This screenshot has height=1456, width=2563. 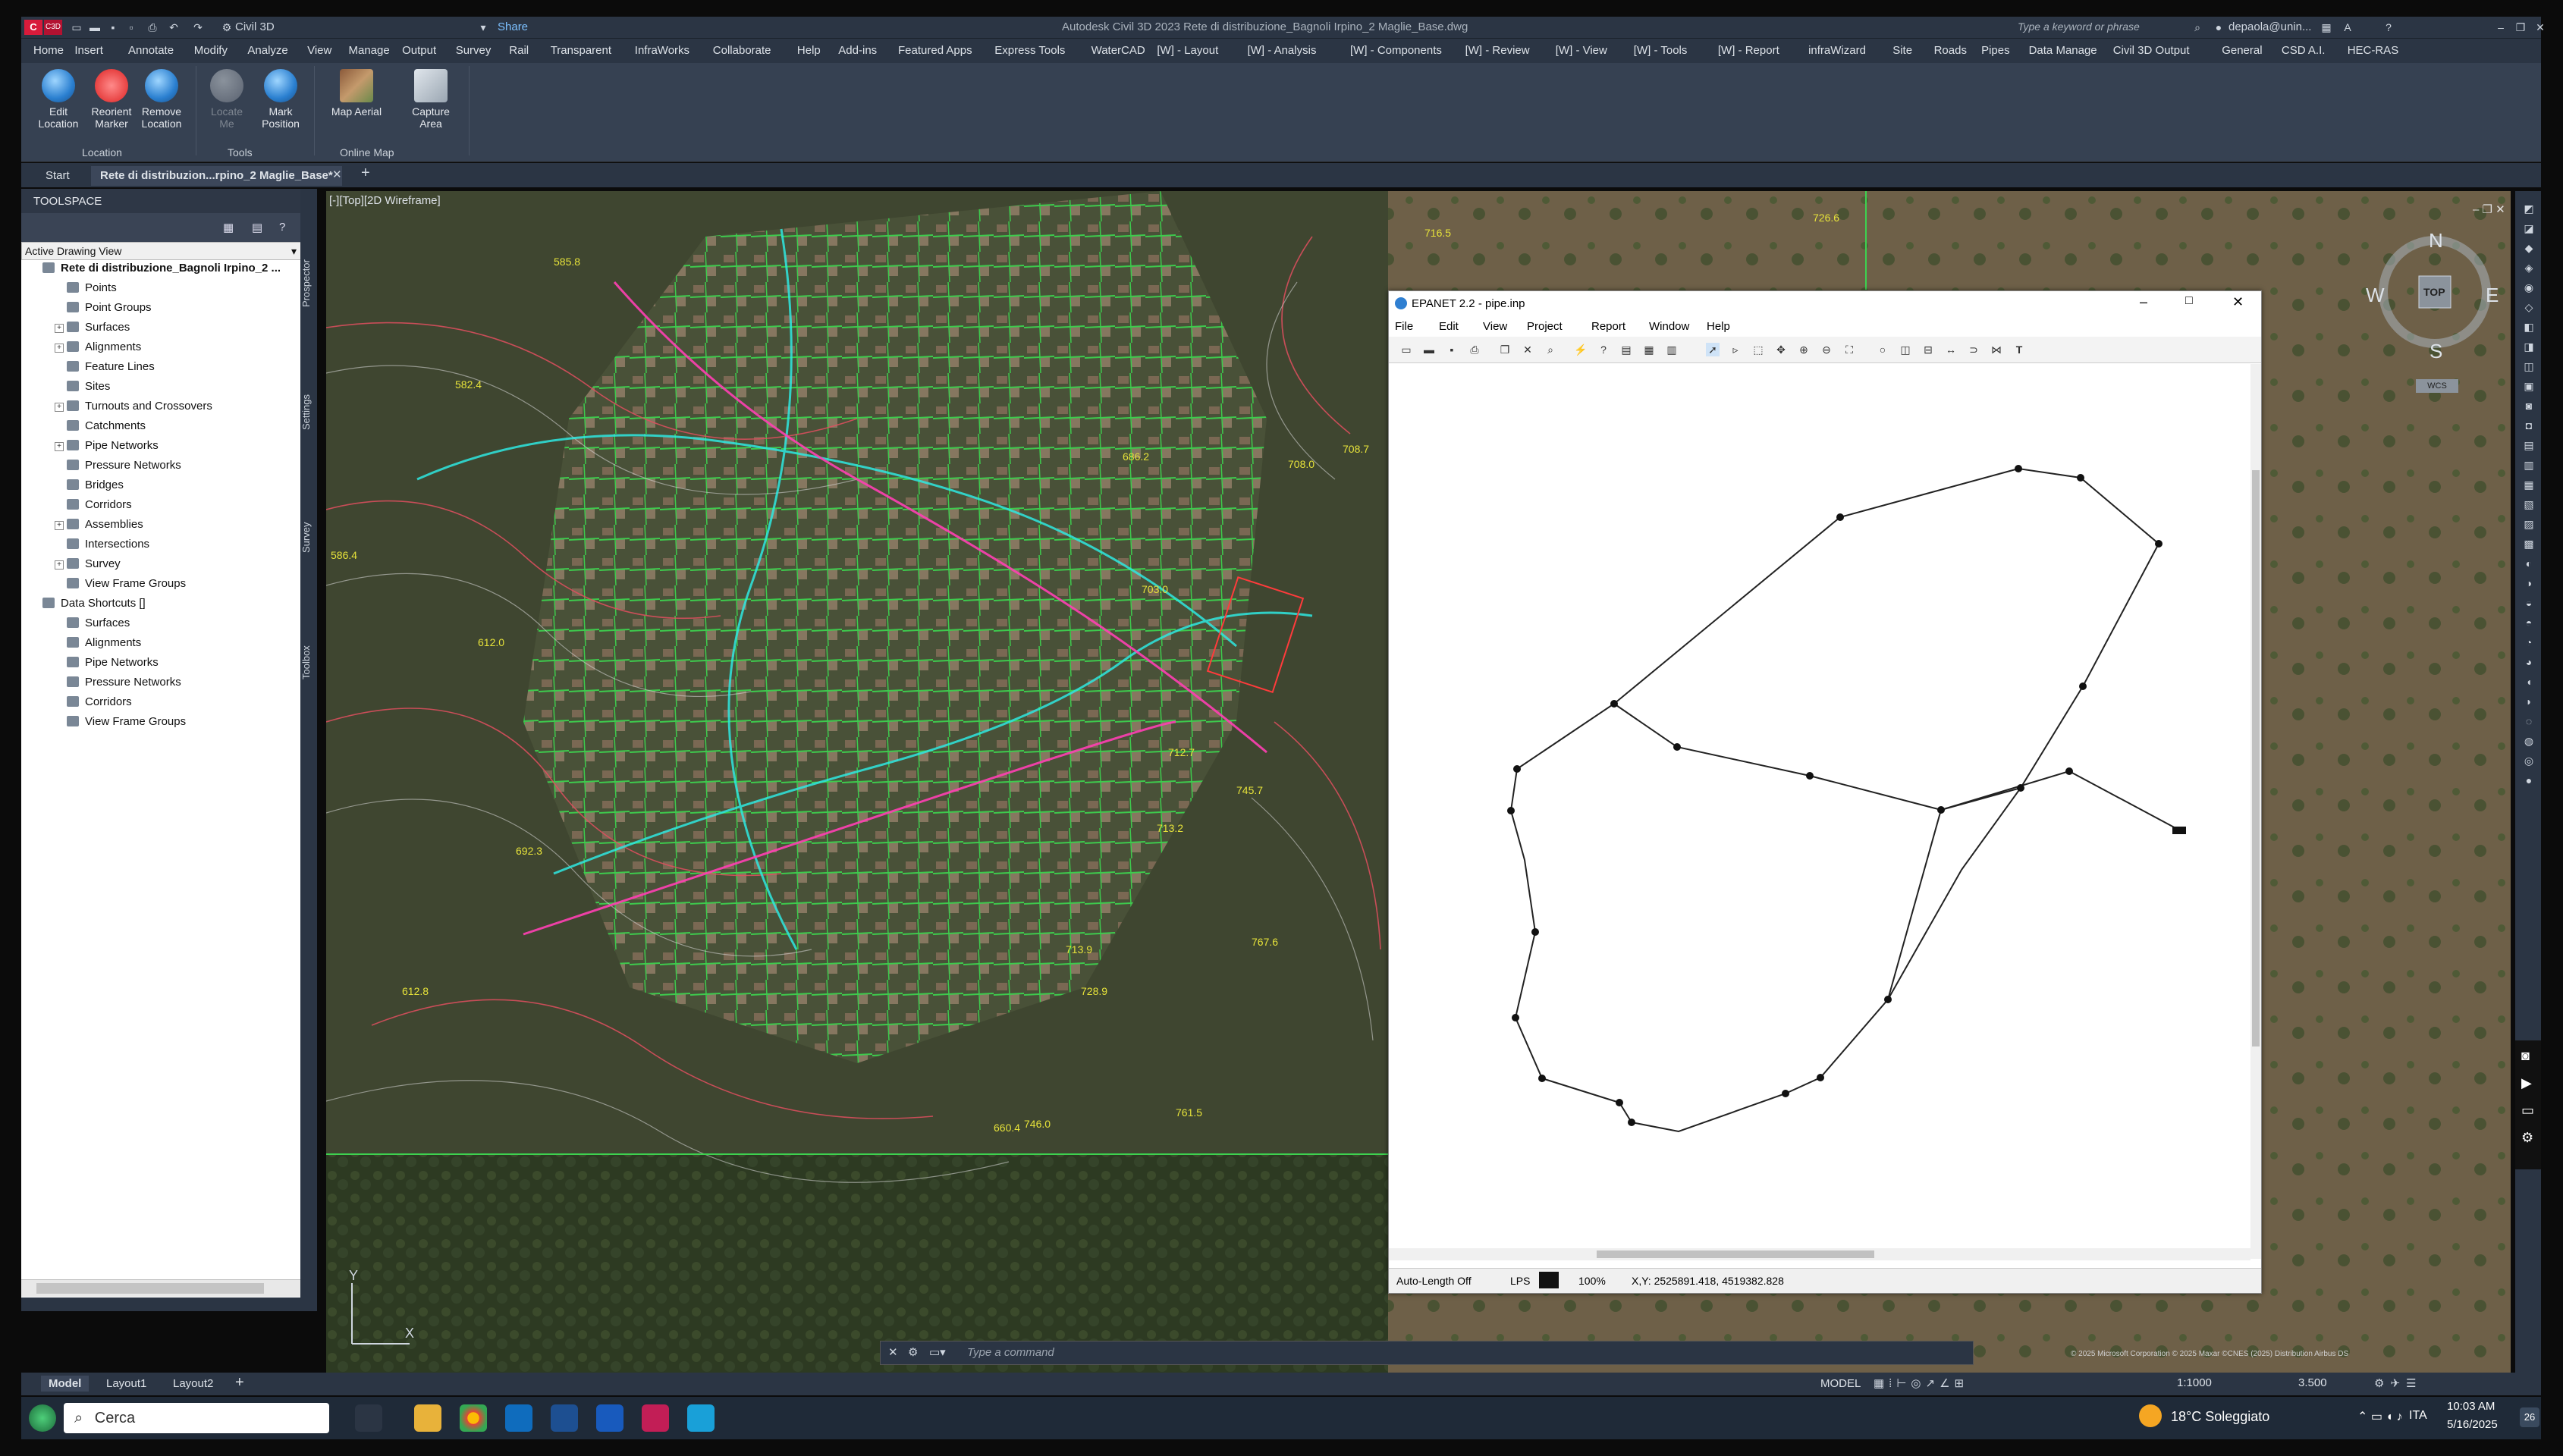 What do you see at coordinates (241, 152) in the screenshot?
I see `panel-tools-label: Tools` at bounding box center [241, 152].